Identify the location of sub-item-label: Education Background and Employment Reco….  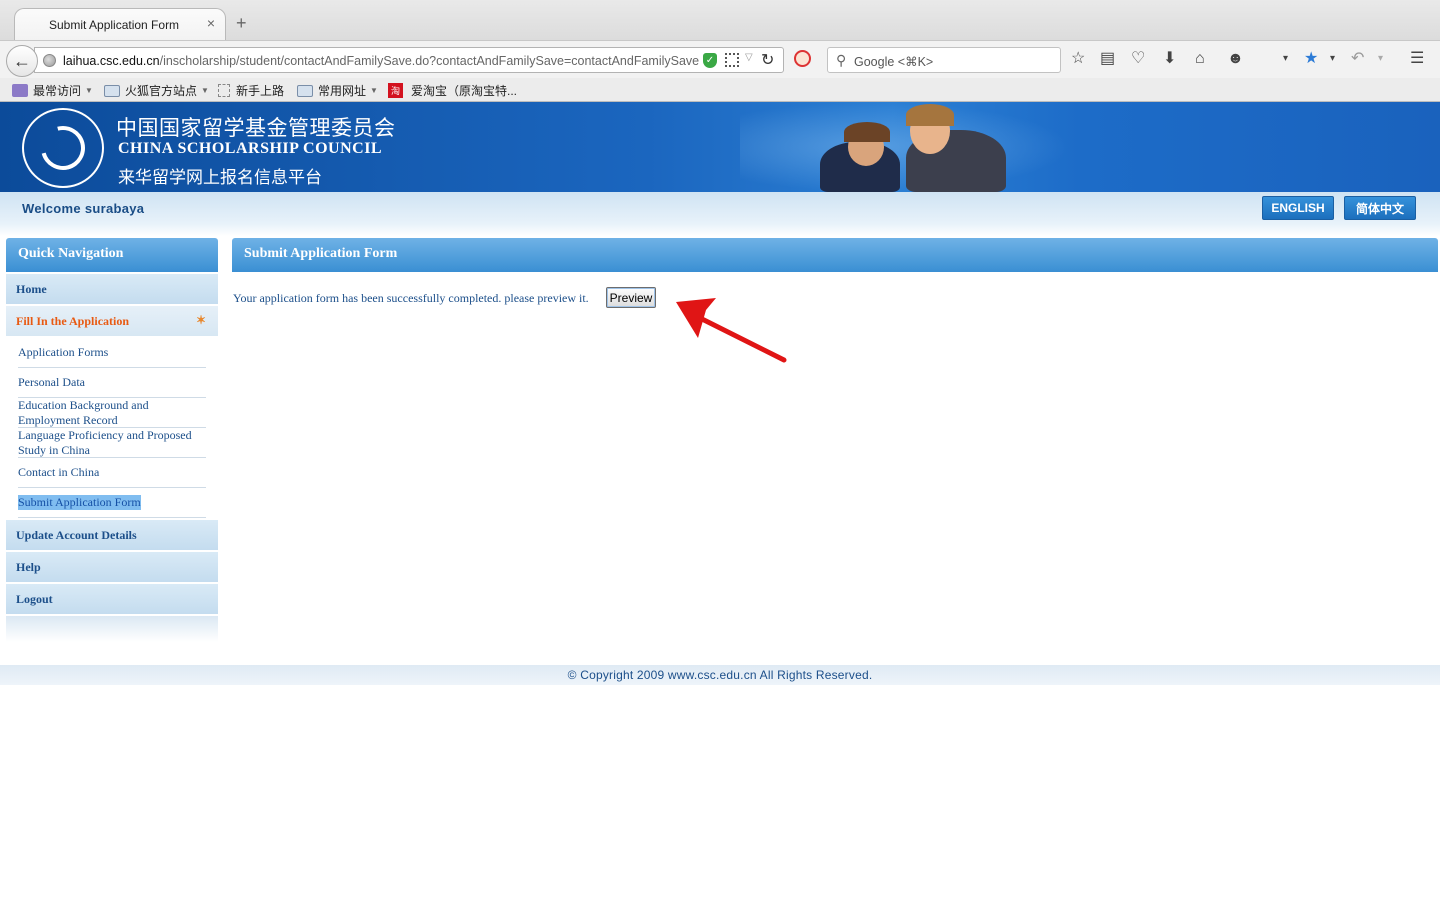
(83, 412).